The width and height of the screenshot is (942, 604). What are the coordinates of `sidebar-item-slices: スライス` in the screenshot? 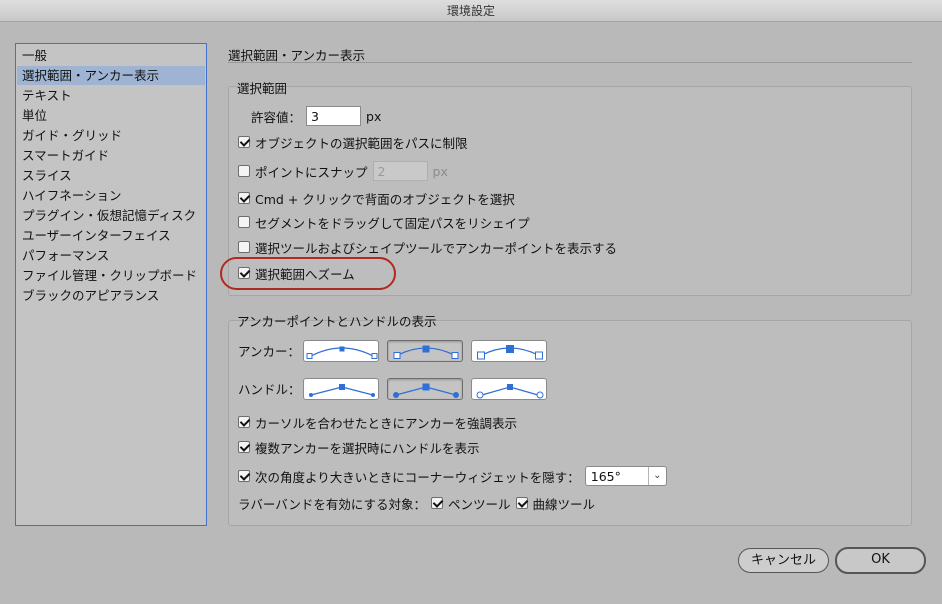 It's located at (111, 175).